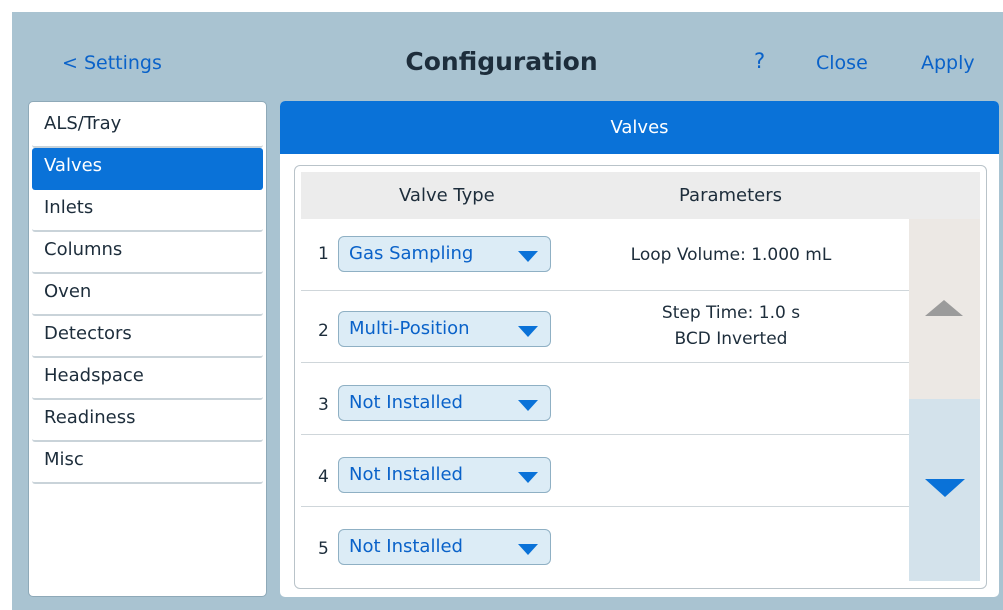 This screenshot has width=1003, height=610. I want to click on row-number: 3, so click(323, 405).